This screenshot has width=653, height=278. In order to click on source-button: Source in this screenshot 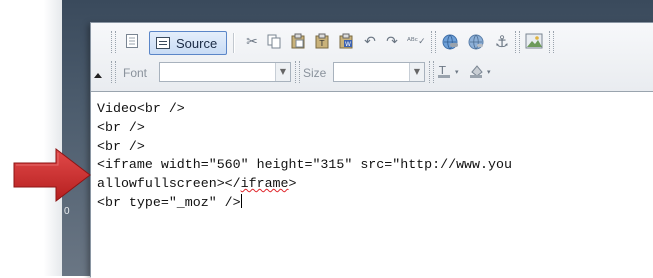, I will do `click(188, 43)`.